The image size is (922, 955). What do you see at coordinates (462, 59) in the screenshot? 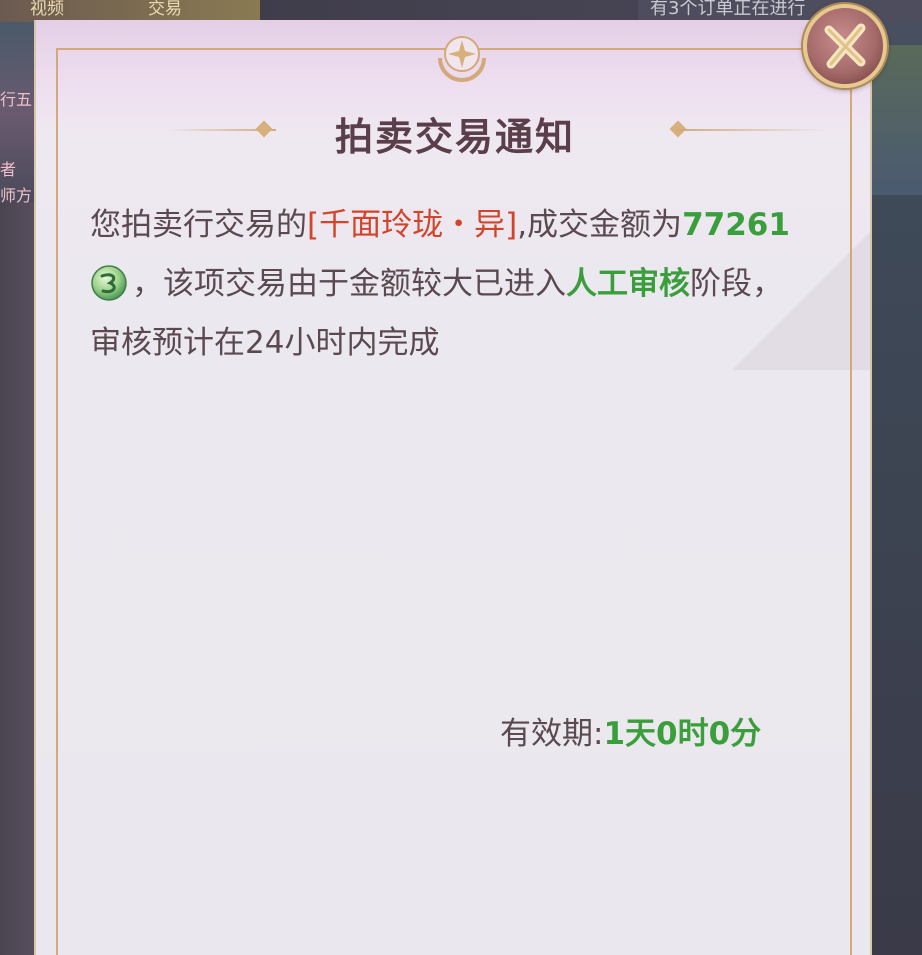
I see `crest-star-icon` at bounding box center [462, 59].